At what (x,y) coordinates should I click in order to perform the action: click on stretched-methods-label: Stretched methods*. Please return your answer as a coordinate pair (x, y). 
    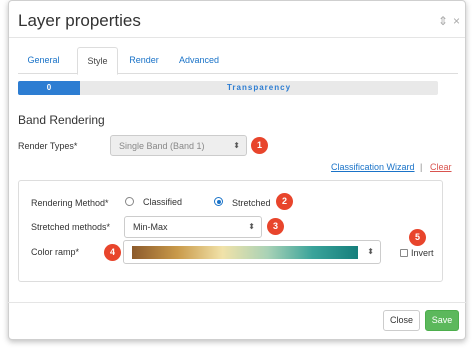
    Looking at the image, I should click on (71, 227).